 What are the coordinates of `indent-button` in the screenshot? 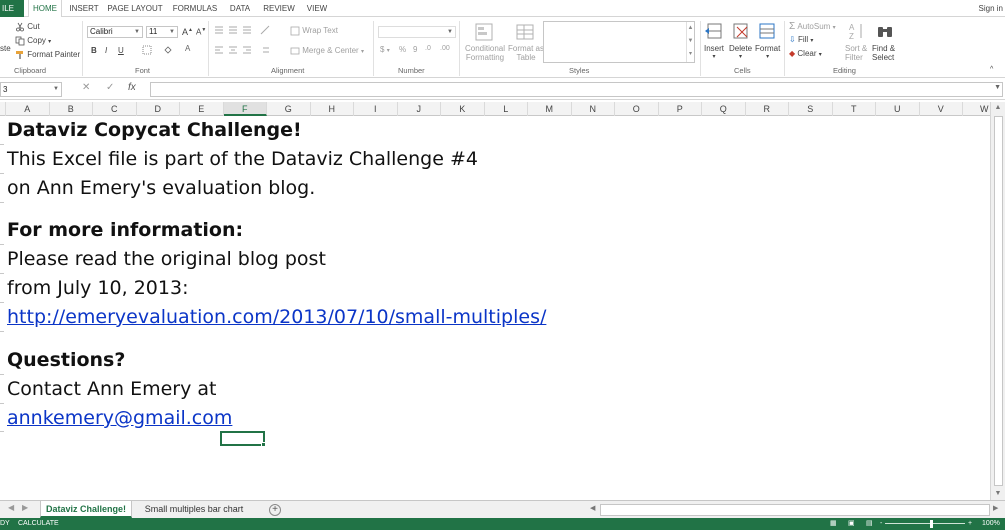 It's located at (265, 50).